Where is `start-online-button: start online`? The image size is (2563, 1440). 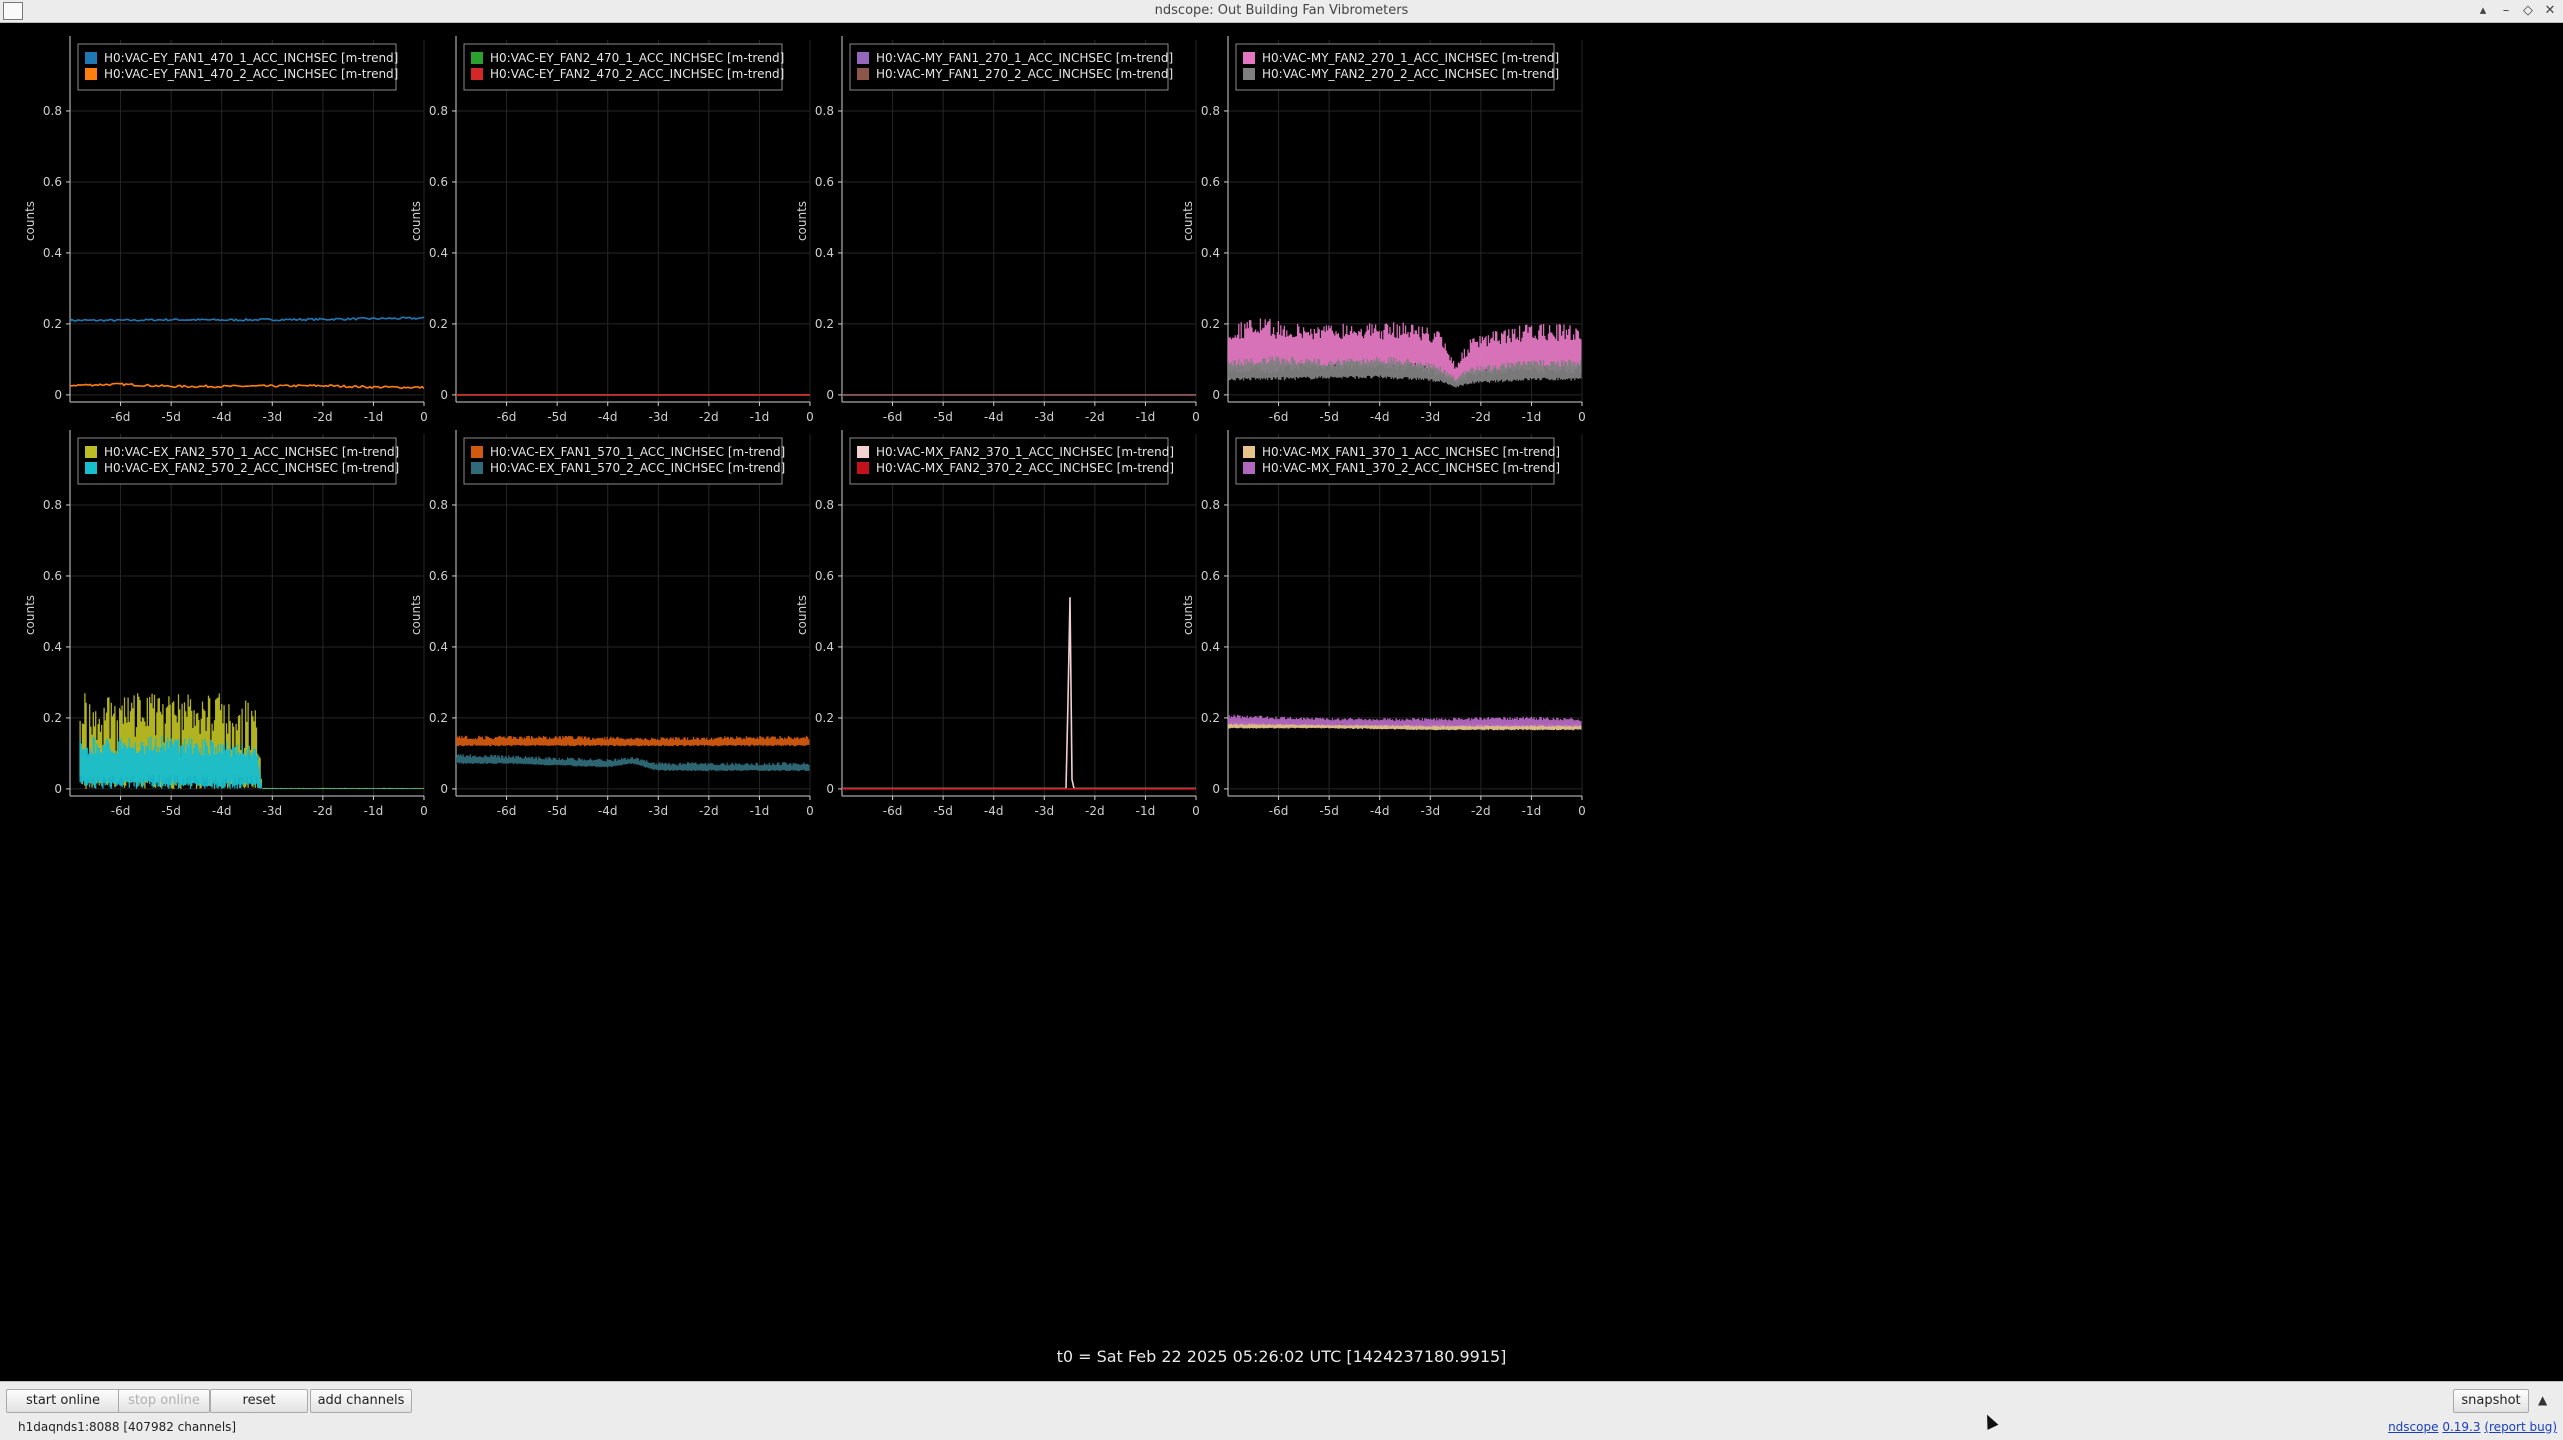 start-online-button: start online is located at coordinates (63, 1401).